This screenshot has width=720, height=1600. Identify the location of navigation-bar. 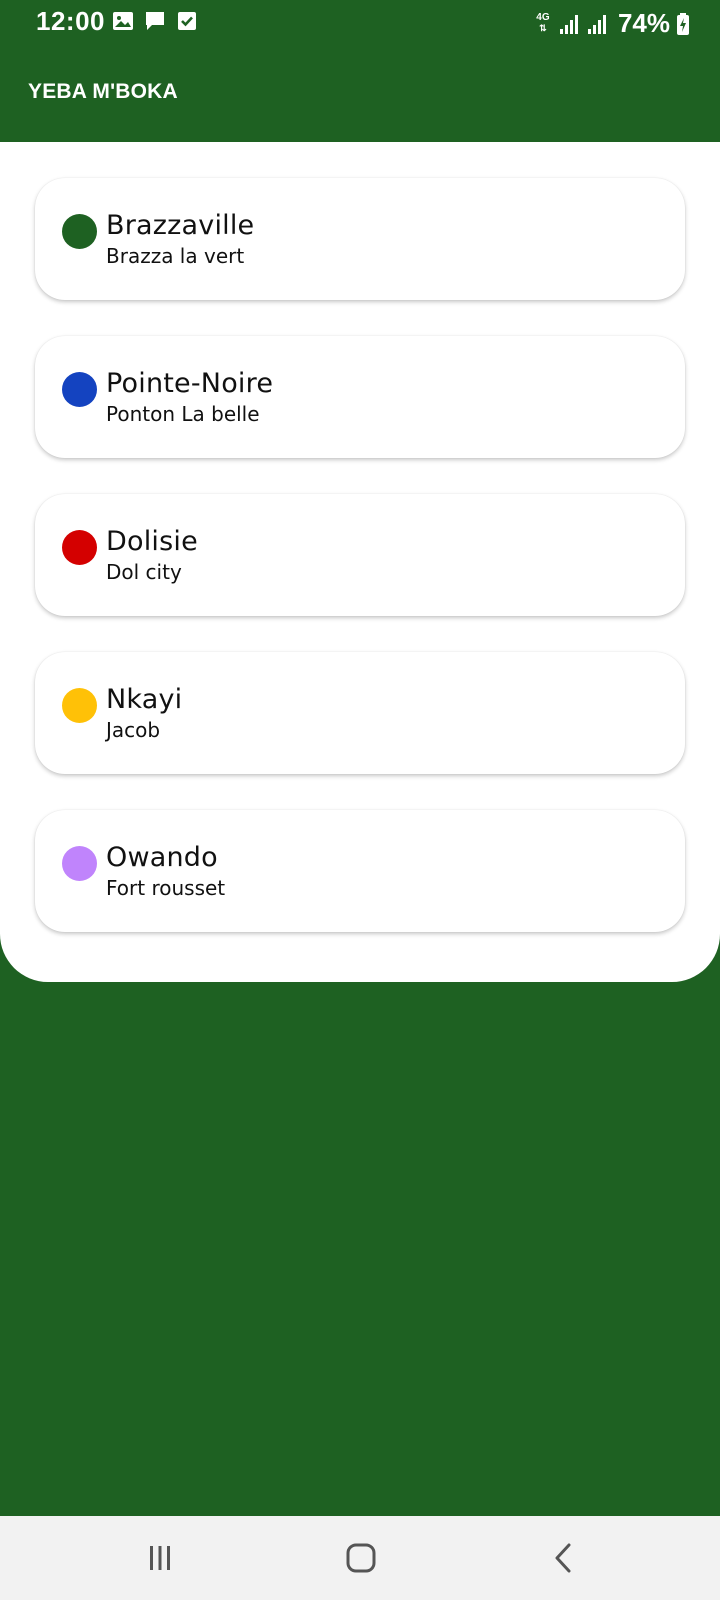
(360, 1558).